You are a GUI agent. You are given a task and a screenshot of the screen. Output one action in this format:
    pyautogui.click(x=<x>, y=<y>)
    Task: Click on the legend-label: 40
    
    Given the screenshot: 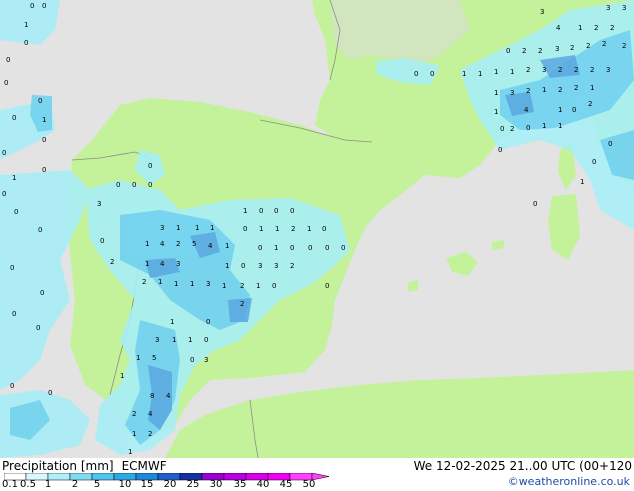 What is the action you would take?
    pyautogui.click(x=263, y=484)
    